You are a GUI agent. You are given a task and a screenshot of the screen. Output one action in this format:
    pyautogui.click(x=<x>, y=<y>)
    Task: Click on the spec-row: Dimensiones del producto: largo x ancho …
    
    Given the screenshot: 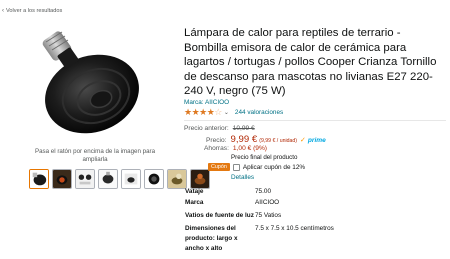 What is the action you would take?
    pyautogui.click(x=315, y=237)
    